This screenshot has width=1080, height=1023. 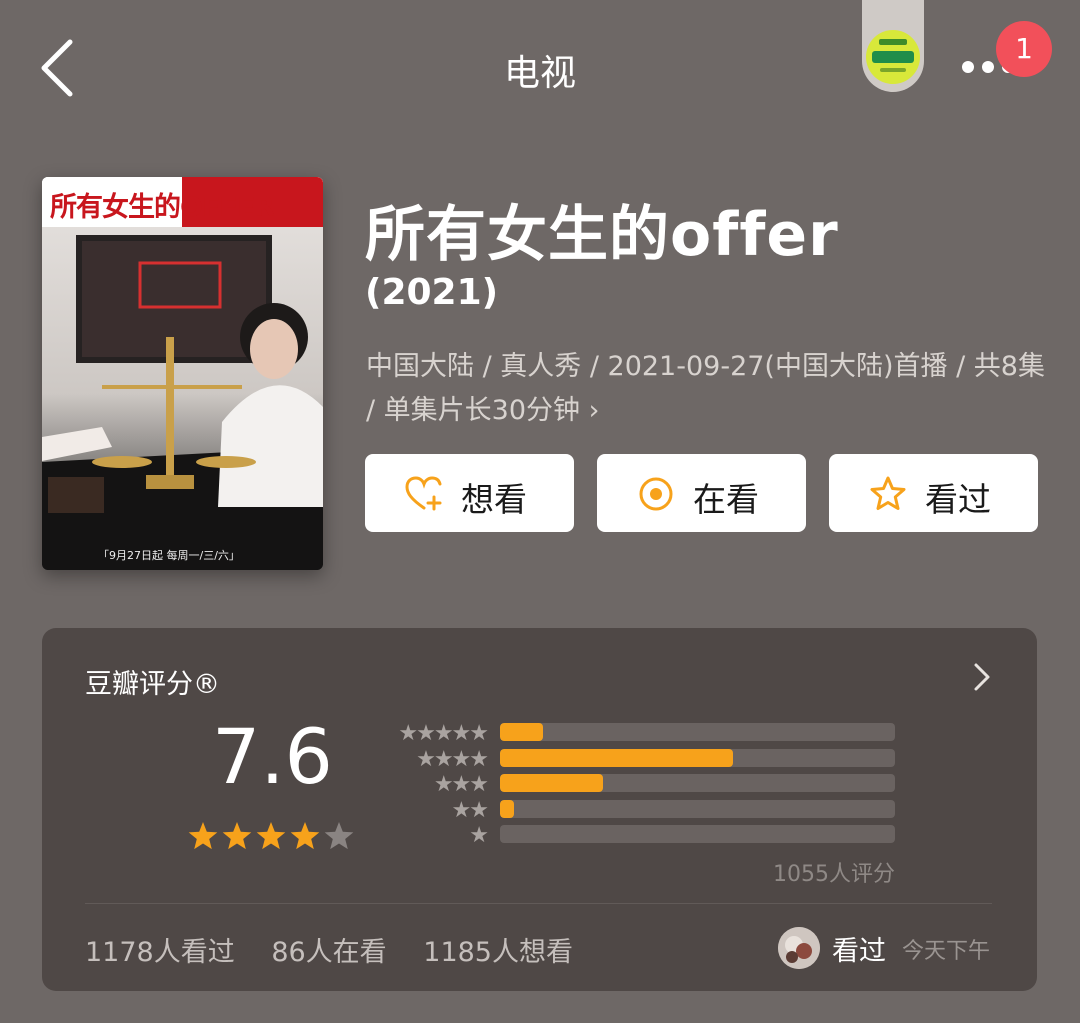 I want to click on audience-stats: 1178人看过 86人在看 1185人想看, so click(x=343, y=949).